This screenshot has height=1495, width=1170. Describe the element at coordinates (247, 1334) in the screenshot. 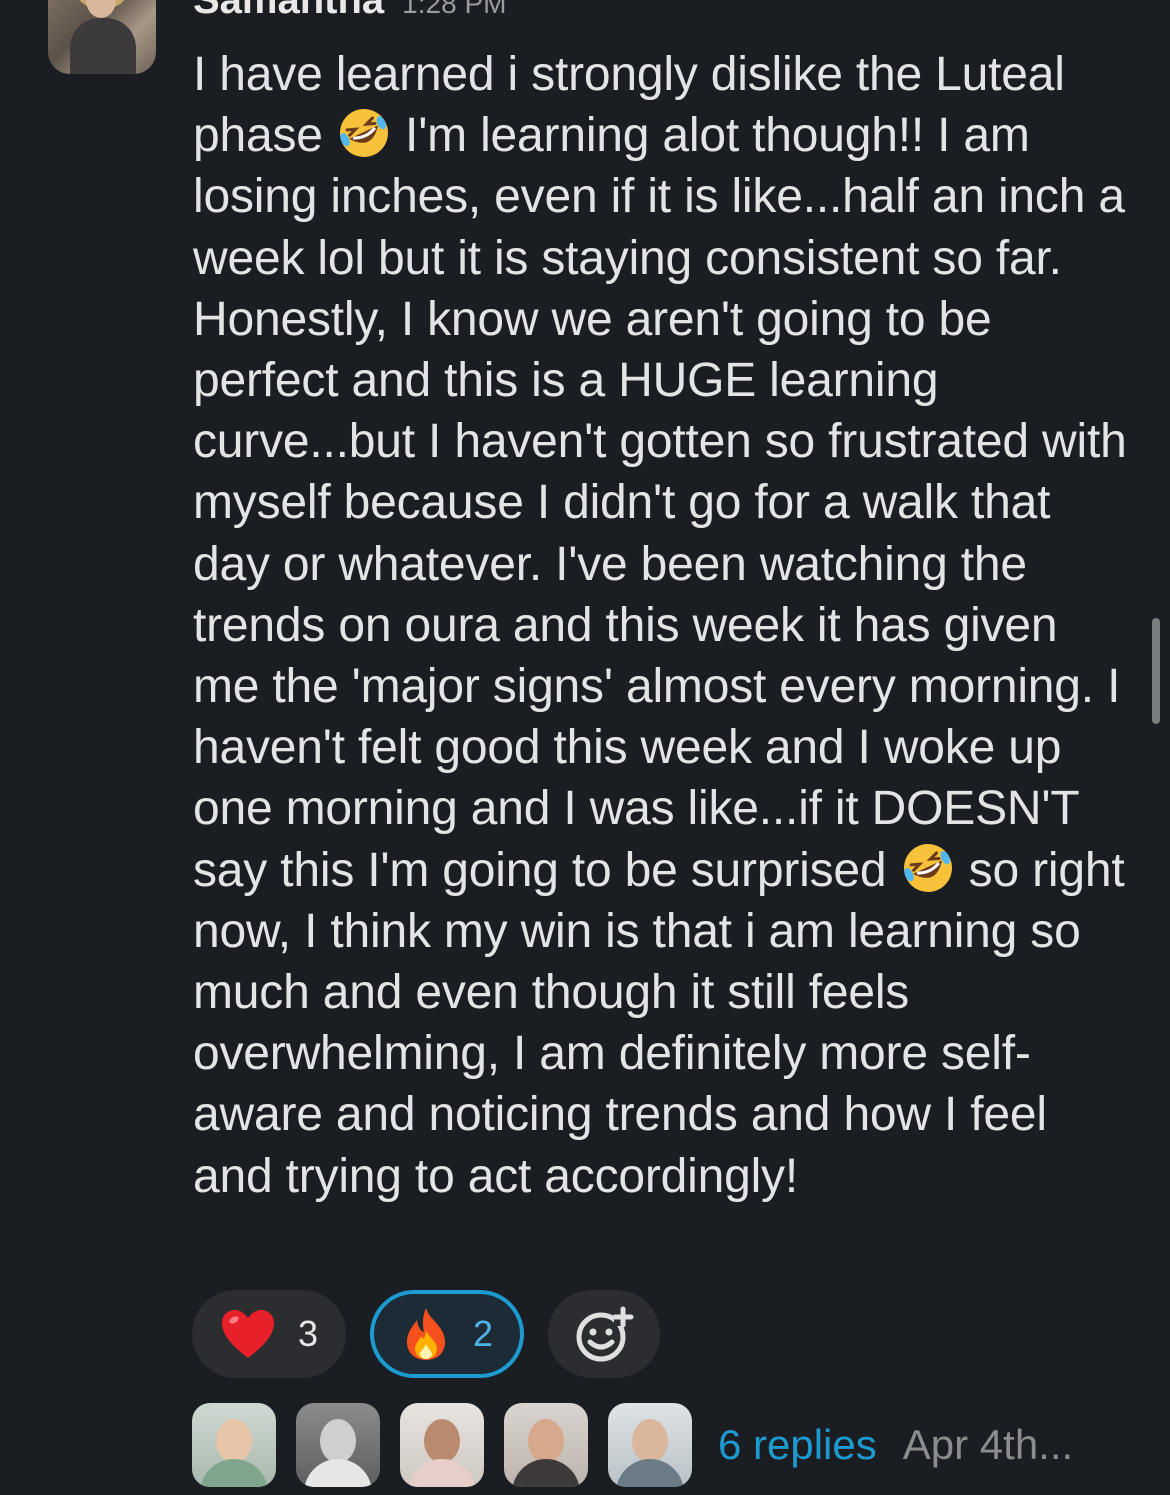

I see `heart-icon` at that location.